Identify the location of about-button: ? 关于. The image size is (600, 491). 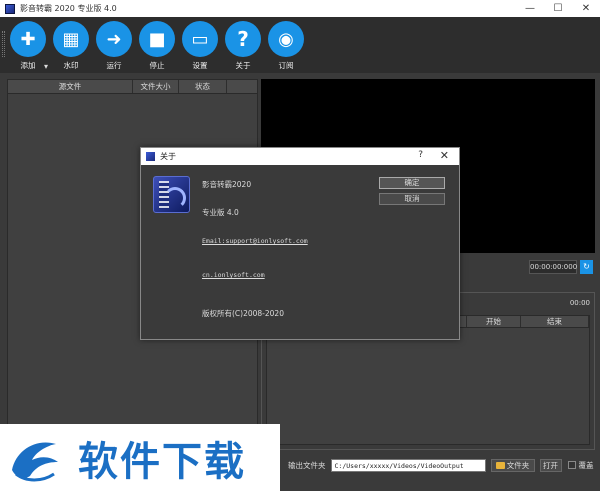
(243, 46).